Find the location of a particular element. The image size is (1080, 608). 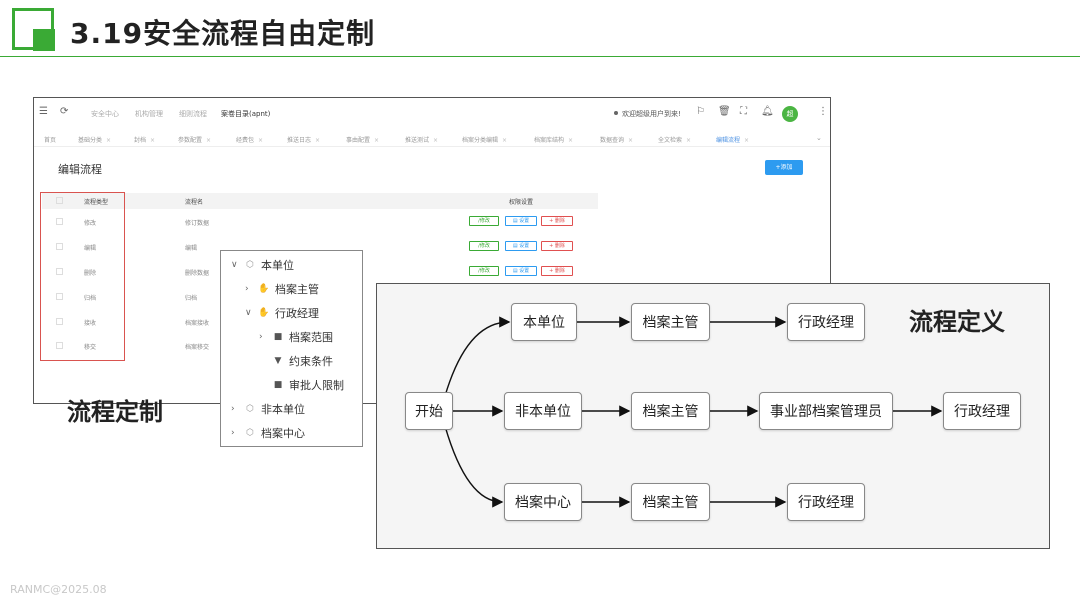

tab-edit-flow: 编辑流程 × is located at coordinates (732, 139).